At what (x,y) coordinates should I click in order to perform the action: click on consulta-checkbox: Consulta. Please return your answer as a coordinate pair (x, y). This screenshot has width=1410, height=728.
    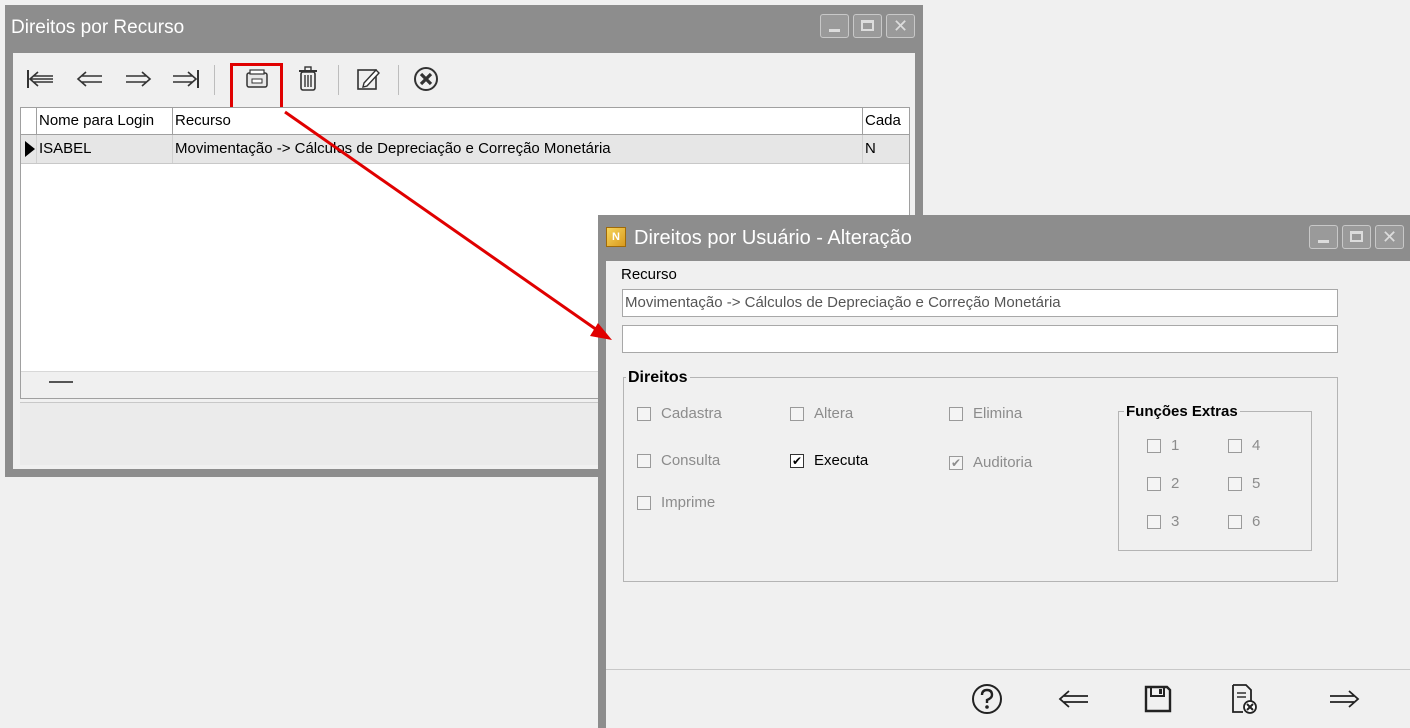
    Looking at the image, I should click on (678, 460).